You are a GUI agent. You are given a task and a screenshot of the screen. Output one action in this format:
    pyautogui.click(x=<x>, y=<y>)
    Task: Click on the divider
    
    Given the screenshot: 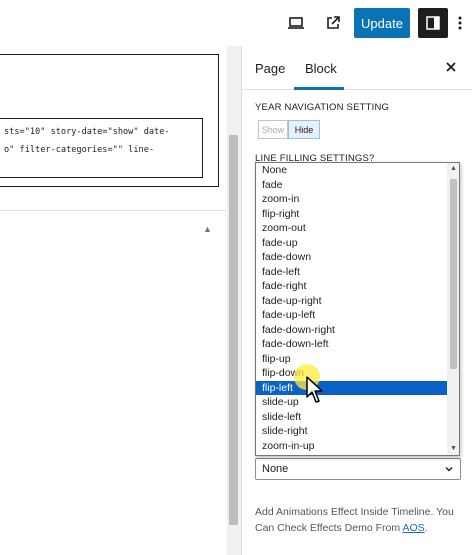 What is the action you would take?
    pyautogui.click(x=113, y=210)
    